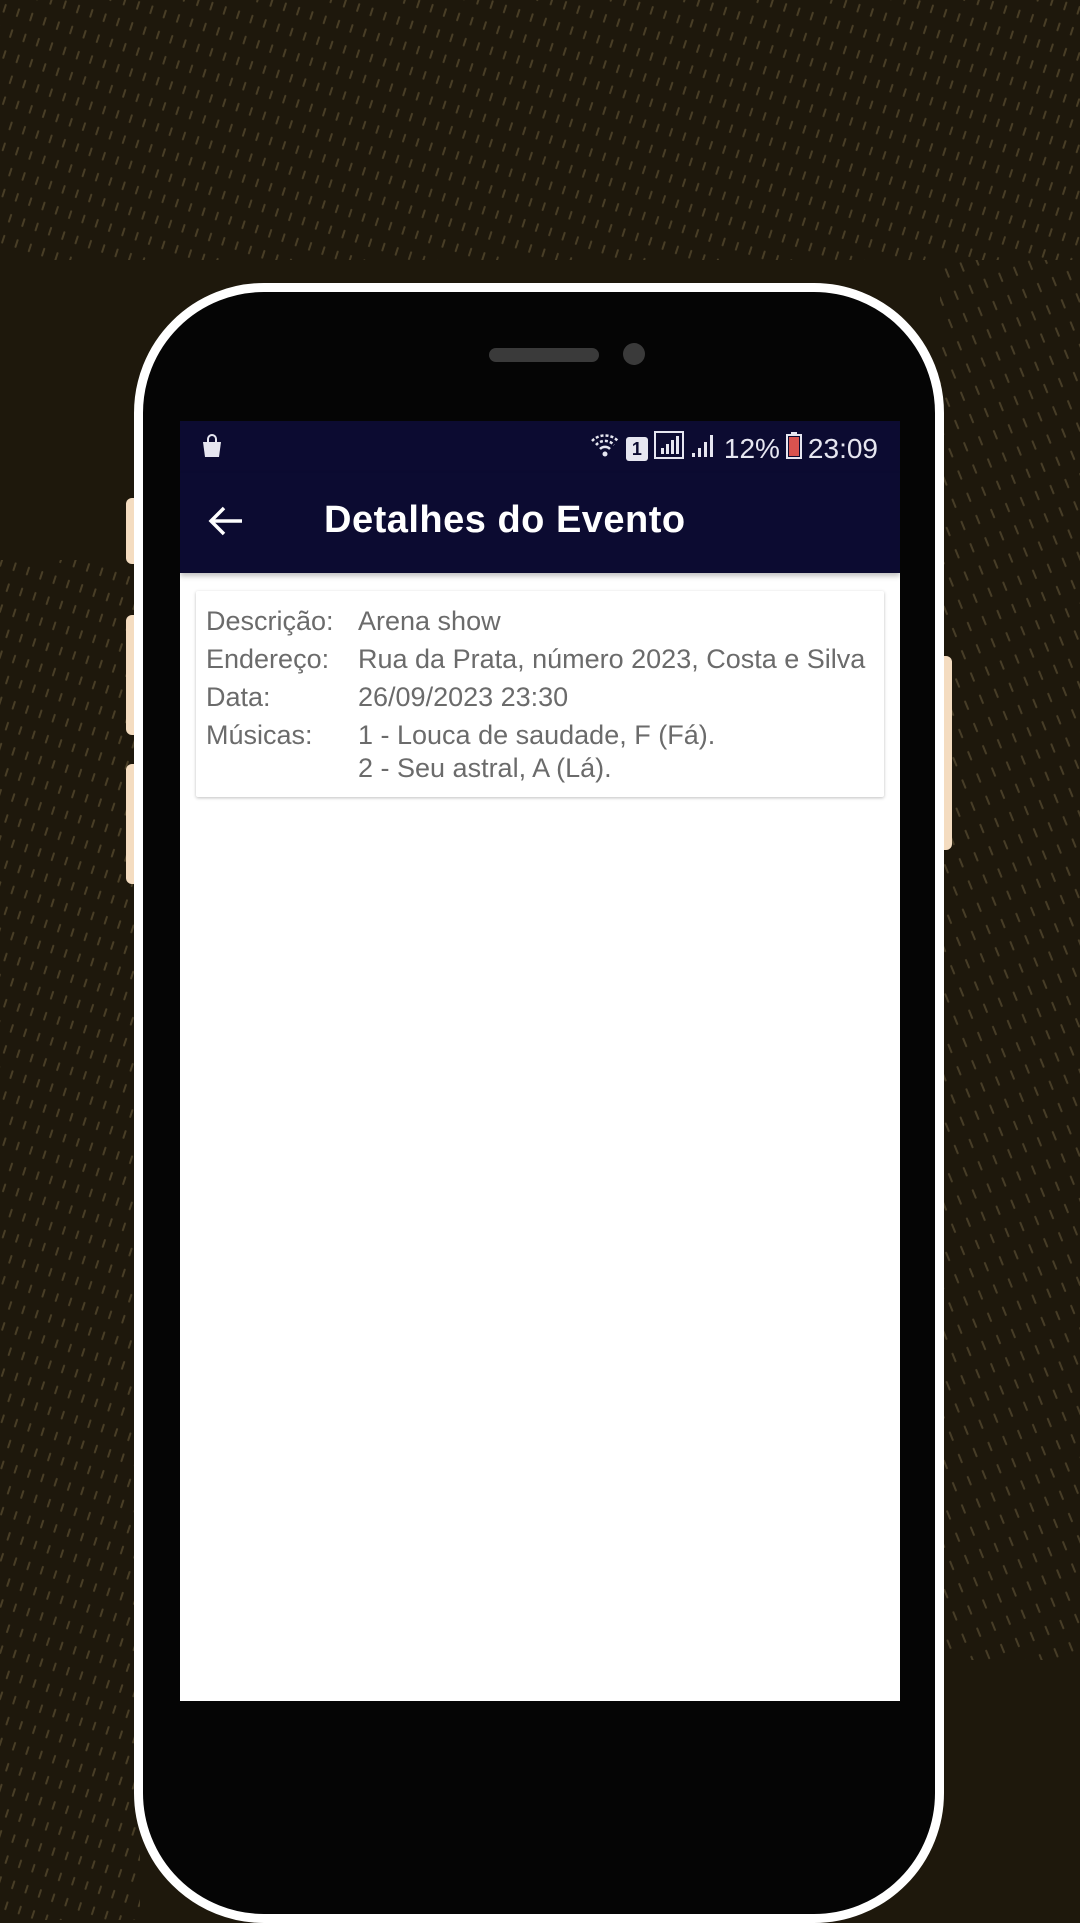 This screenshot has width=1080, height=1923. What do you see at coordinates (505, 520) in the screenshot?
I see `page-title: Detalhes do Evento` at bounding box center [505, 520].